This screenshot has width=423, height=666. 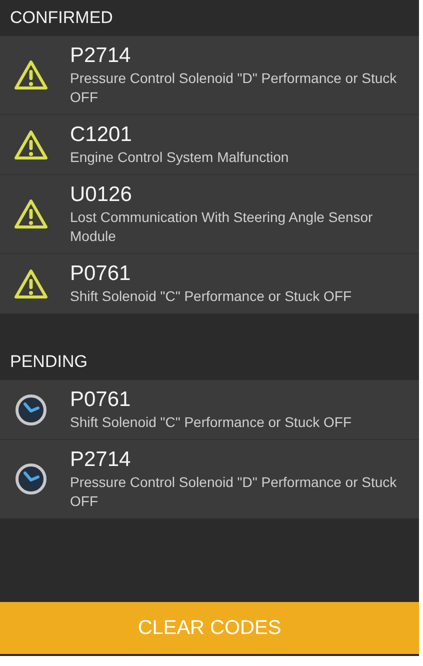 I want to click on code-title: U0126, so click(x=101, y=195).